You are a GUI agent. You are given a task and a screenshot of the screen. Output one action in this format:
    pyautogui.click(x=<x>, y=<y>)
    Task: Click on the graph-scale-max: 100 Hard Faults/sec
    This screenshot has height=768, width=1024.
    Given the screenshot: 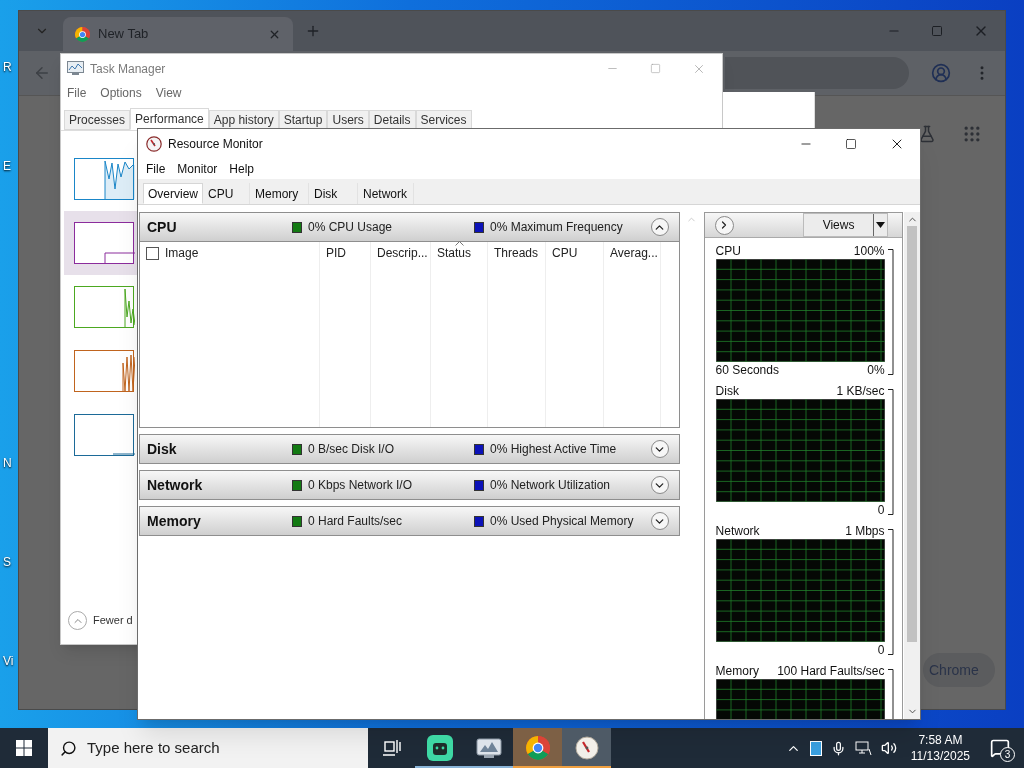 What is the action you would take?
    pyautogui.click(x=831, y=671)
    